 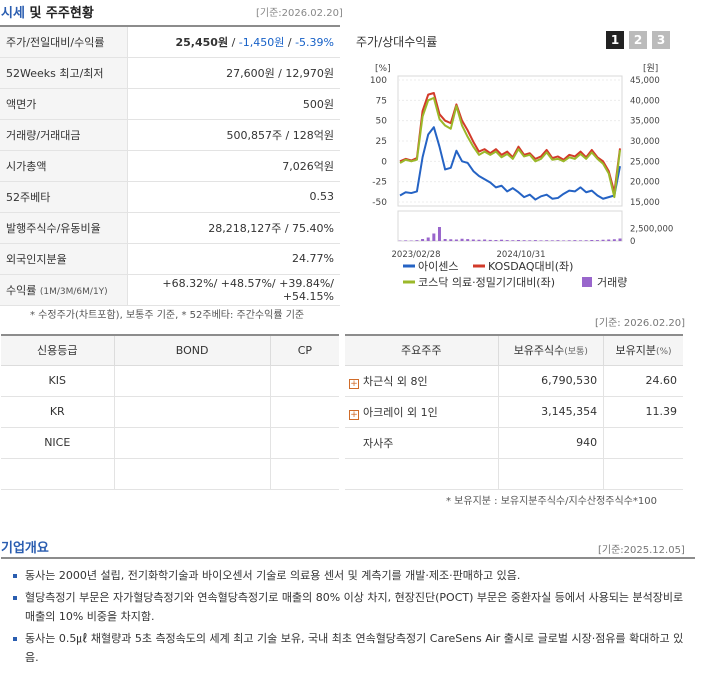 I want to click on left-tick-label: 0, so click(x=384, y=162).